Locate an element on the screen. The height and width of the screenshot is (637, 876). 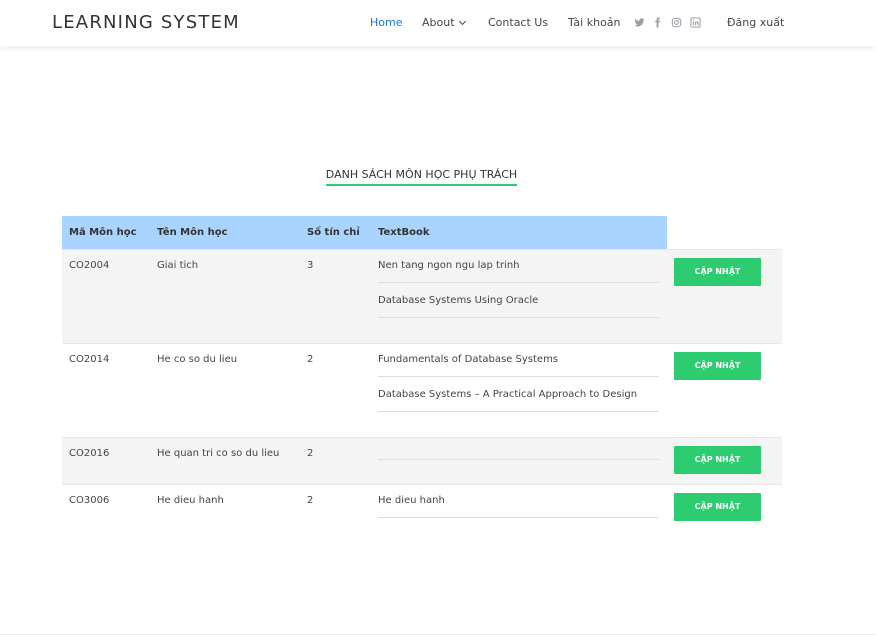
cell-credits: 3 is located at coordinates (335, 295).